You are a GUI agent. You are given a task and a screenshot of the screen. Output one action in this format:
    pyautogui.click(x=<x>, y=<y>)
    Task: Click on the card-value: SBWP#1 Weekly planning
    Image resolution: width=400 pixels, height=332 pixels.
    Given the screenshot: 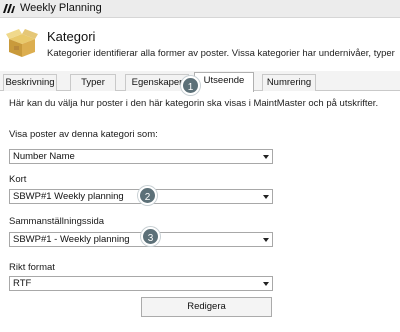 What is the action you would take?
    pyautogui.click(x=68, y=196)
    